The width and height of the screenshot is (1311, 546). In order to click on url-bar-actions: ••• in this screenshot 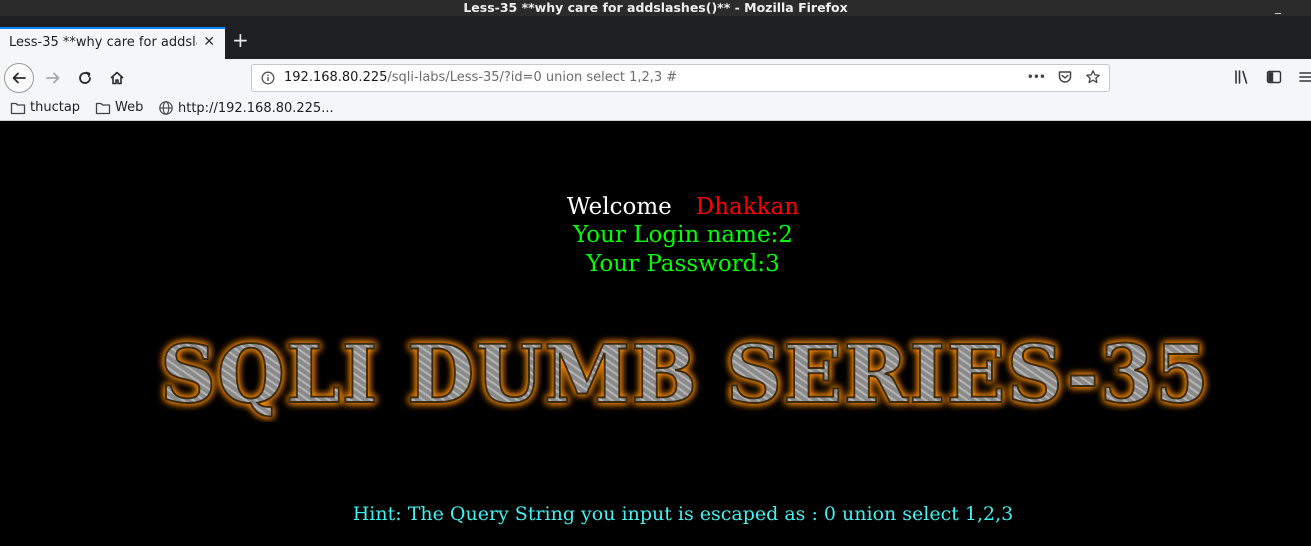, I will do `click(1064, 77)`.